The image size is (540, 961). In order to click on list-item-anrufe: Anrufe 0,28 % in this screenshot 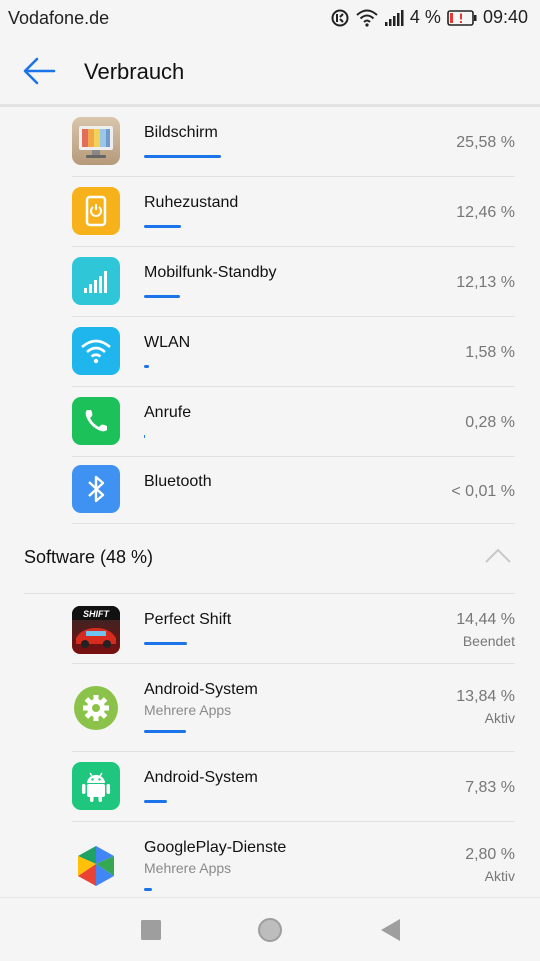, I will do `click(270, 422)`.